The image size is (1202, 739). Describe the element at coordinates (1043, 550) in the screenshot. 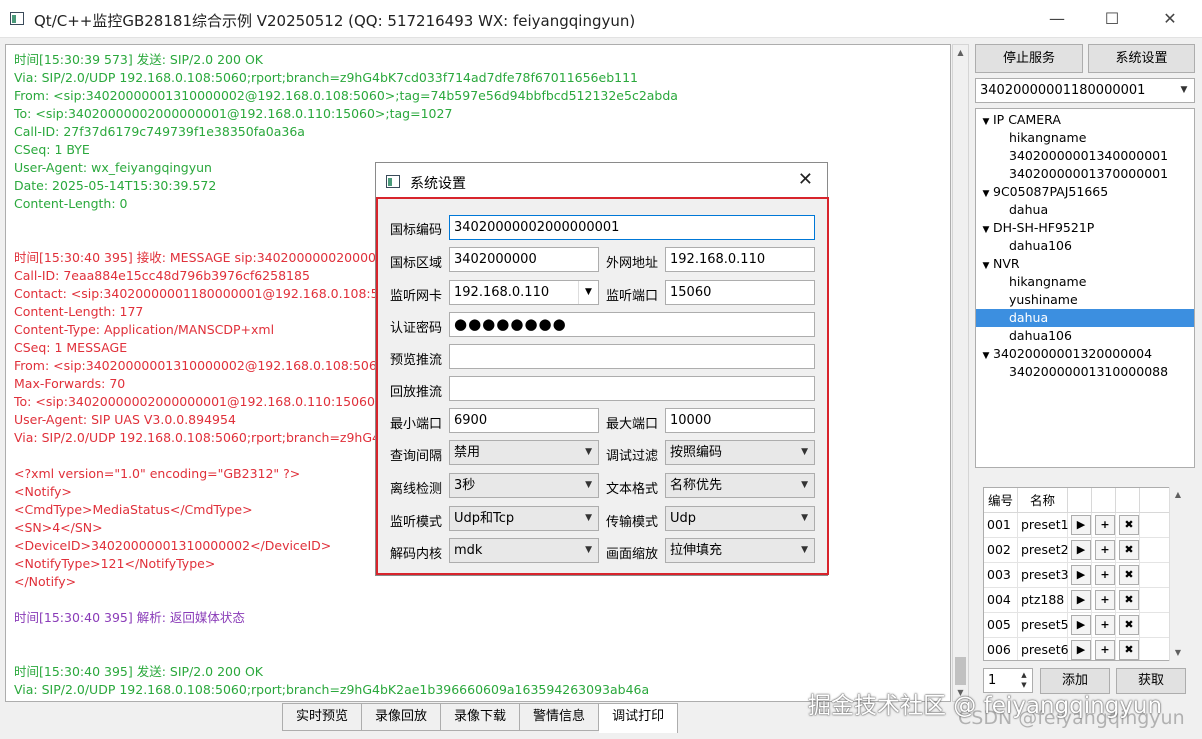

I see `preset-name: preset2` at that location.